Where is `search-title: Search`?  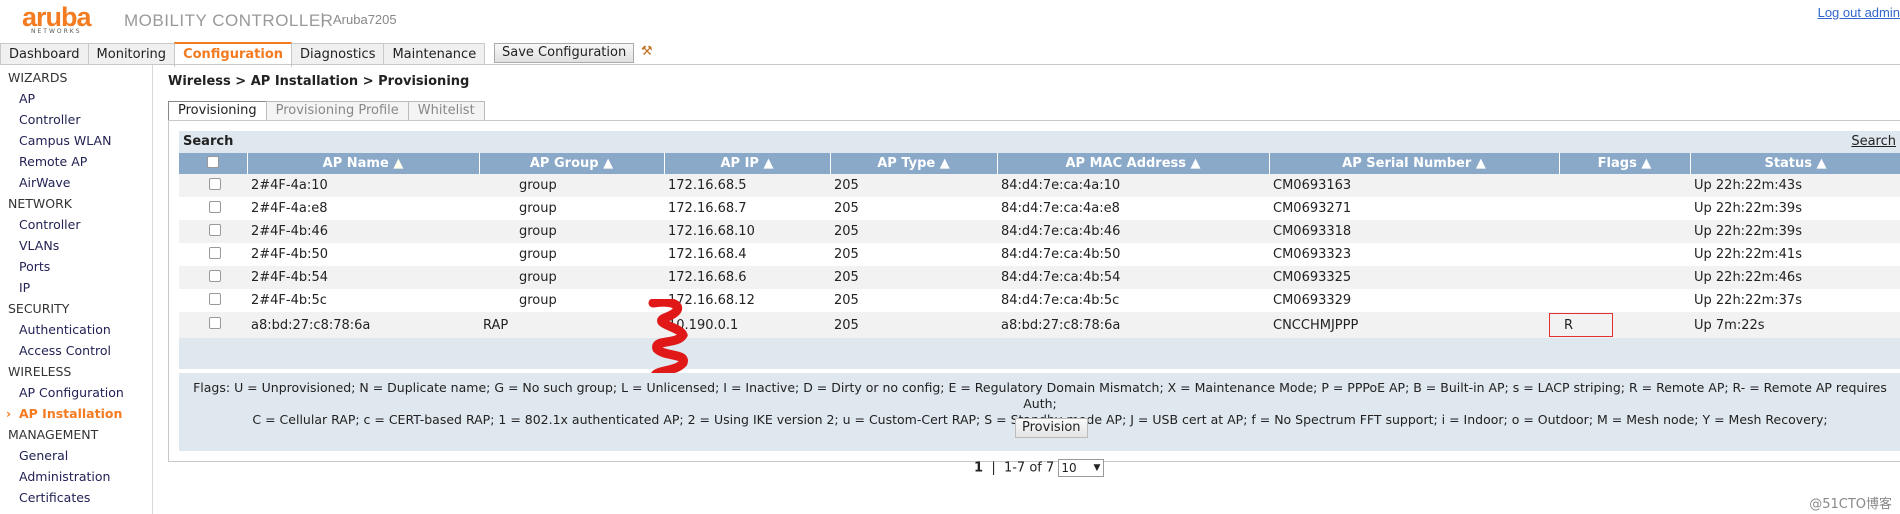 search-title: Search is located at coordinates (208, 141).